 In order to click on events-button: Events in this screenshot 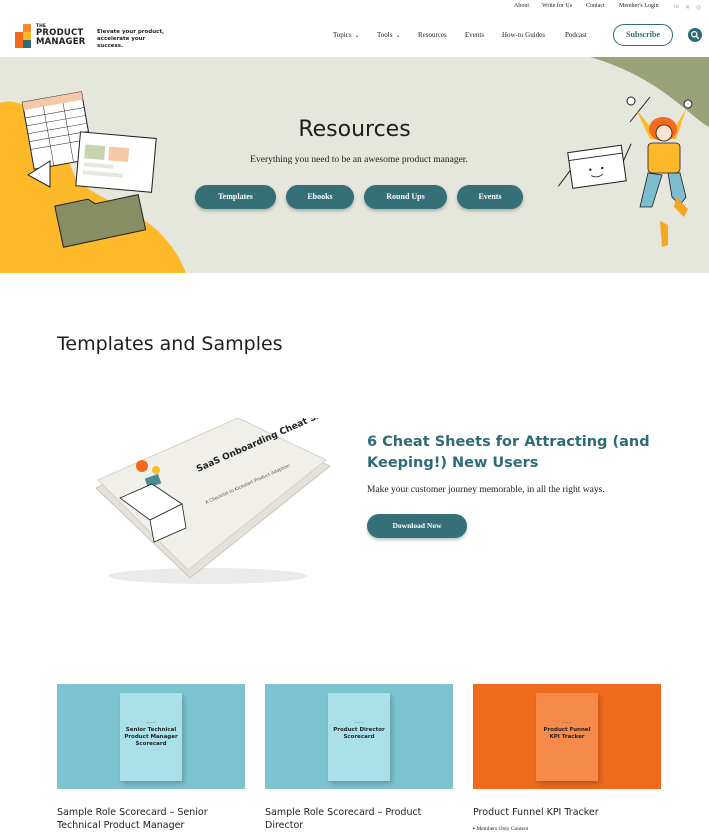, I will do `click(490, 197)`.